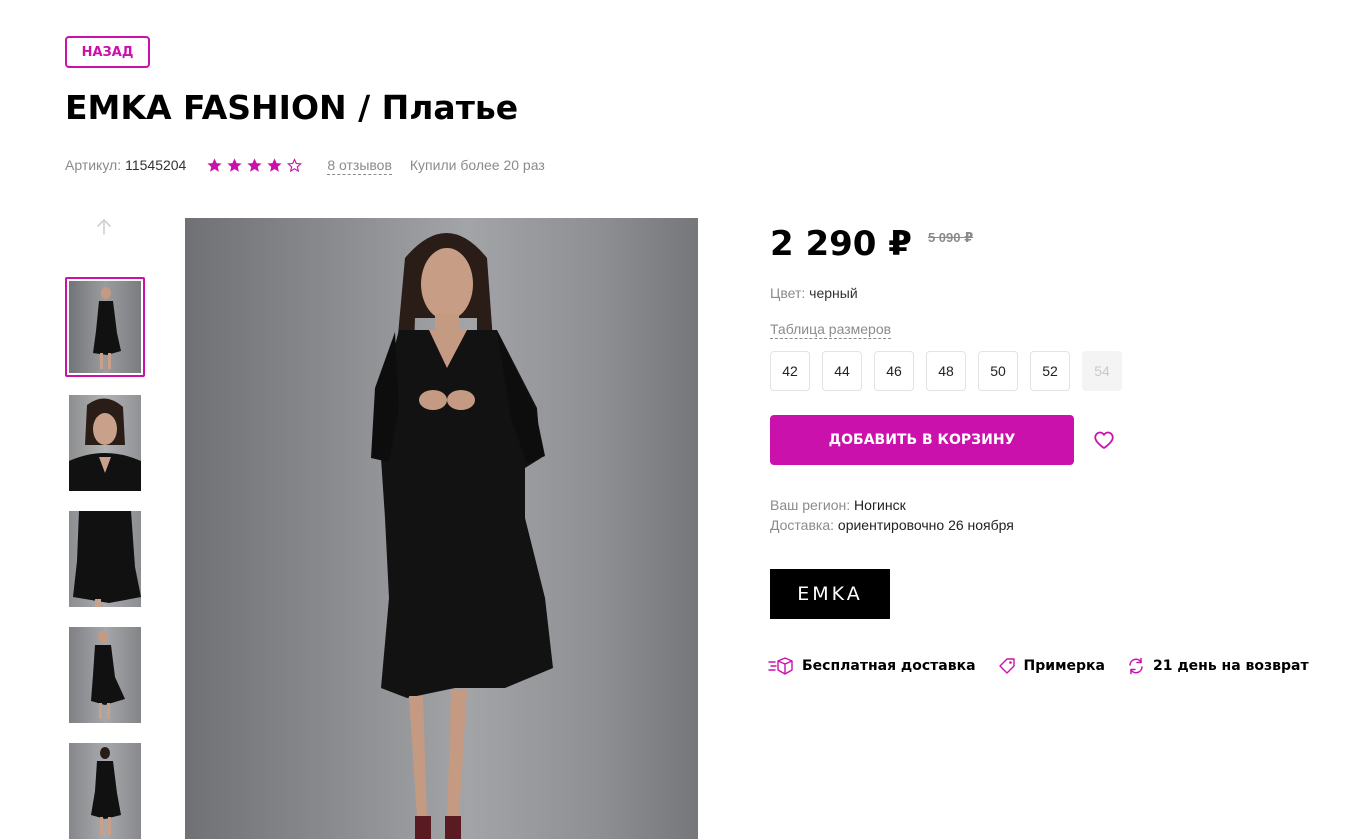 The width and height of the screenshot is (1349, 839). What do you see at coordinates (880, 505) in the screenshot?
I see `region-value: Ногинск` at bounding box center [880, 505].